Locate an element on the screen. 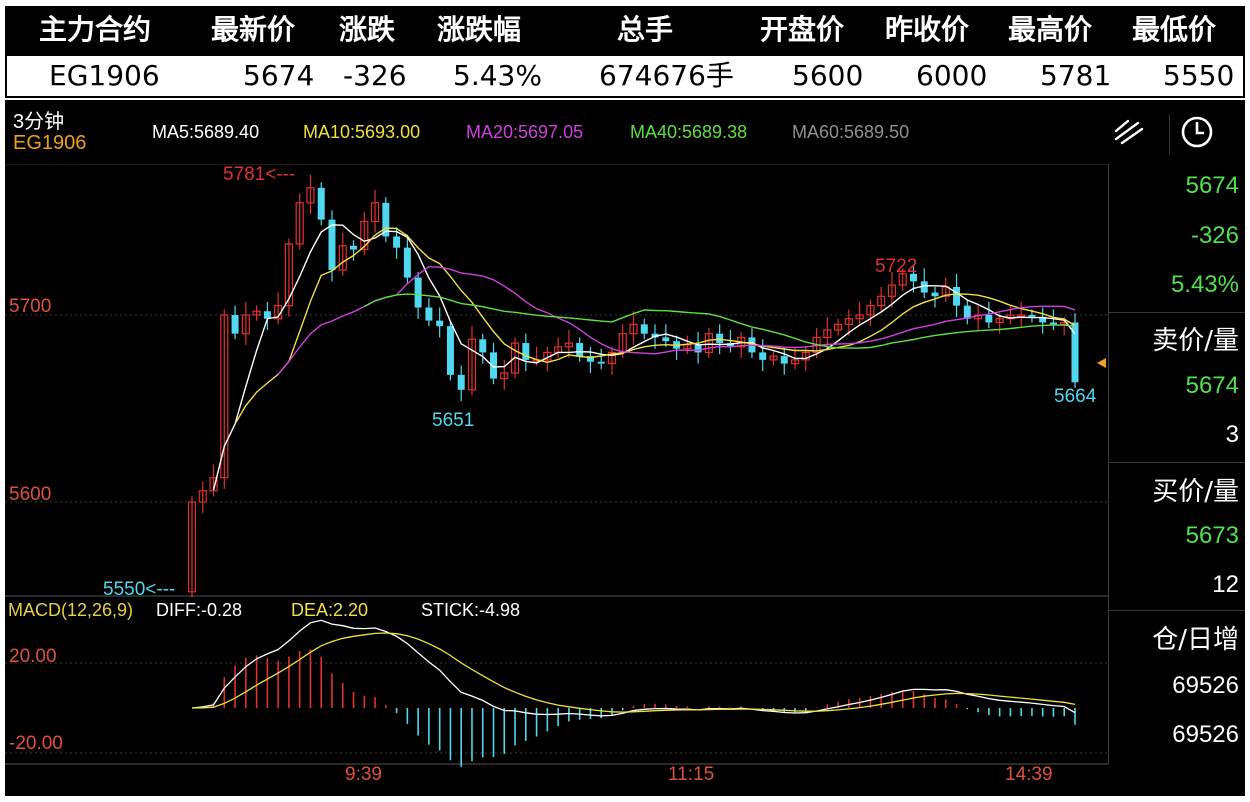  quote-header-row: 主力合约 最新价 涨跌 涨跌幅 总手 开盘价 昨收价 最高价 最低价 is located at coordinates (625, 30).